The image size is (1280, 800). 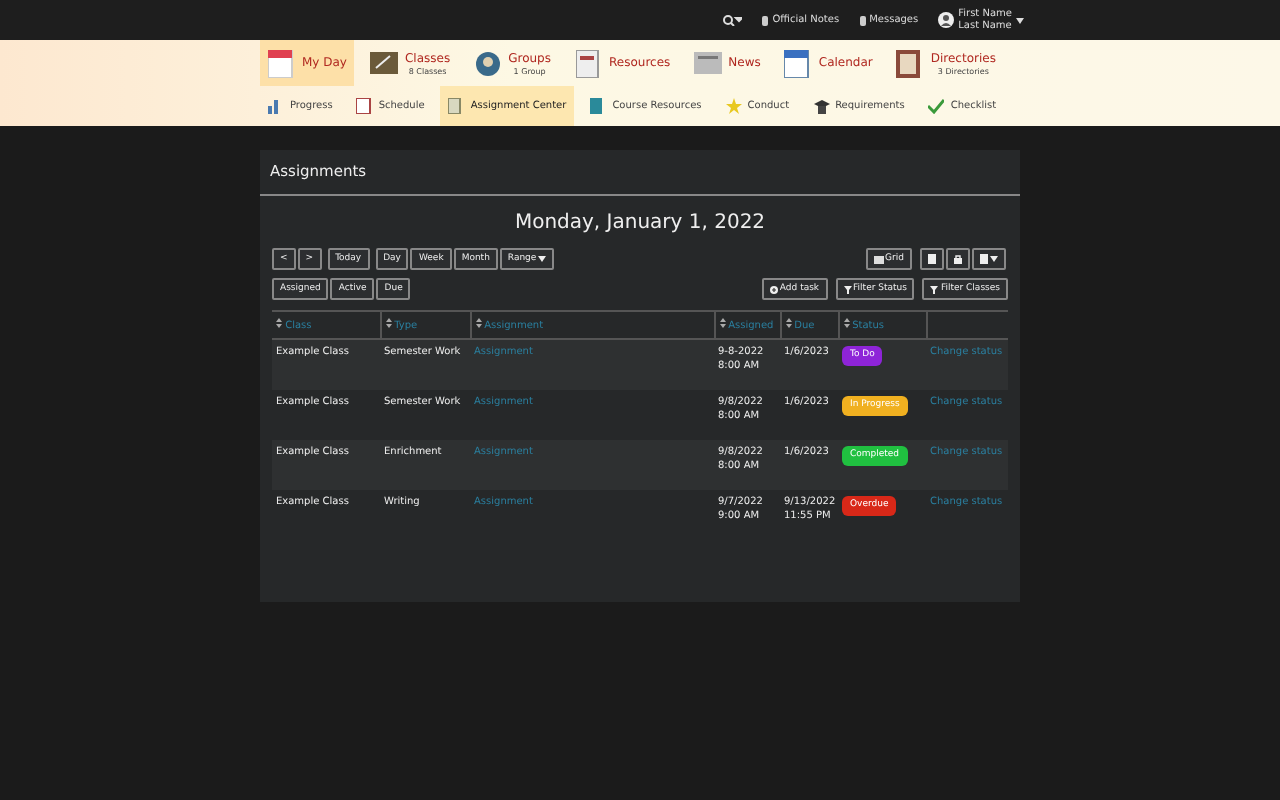 What do you see at coordinates (946, 20) in the screenshot?
I see `avatar-icon` at bounding box center [946, 20].